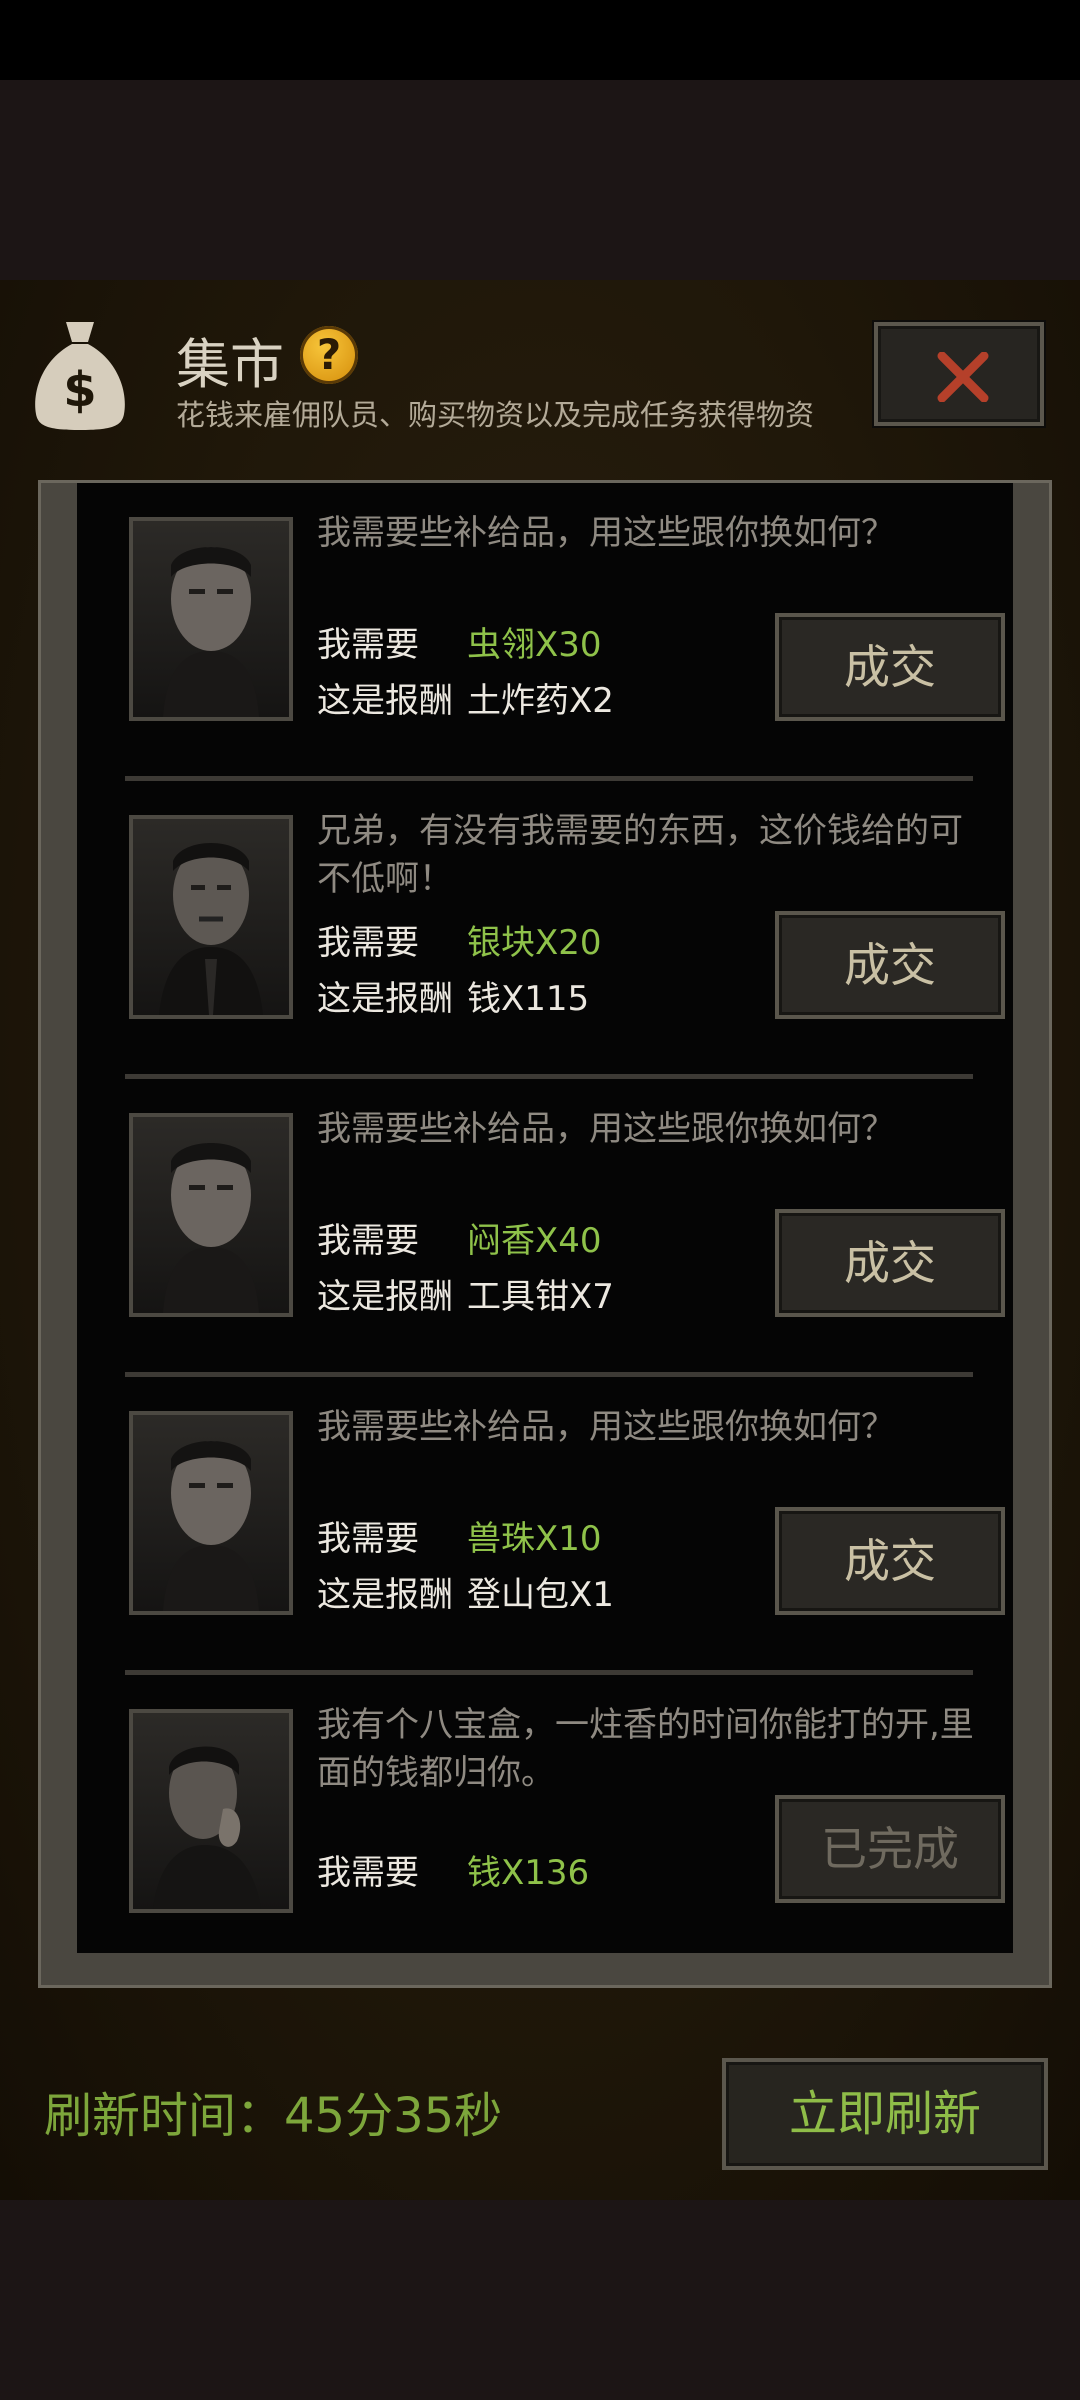  What do you see at coordinates (540, 180) in the screenshot?
I see `top-backdrop` at bounding box center [540, 180].